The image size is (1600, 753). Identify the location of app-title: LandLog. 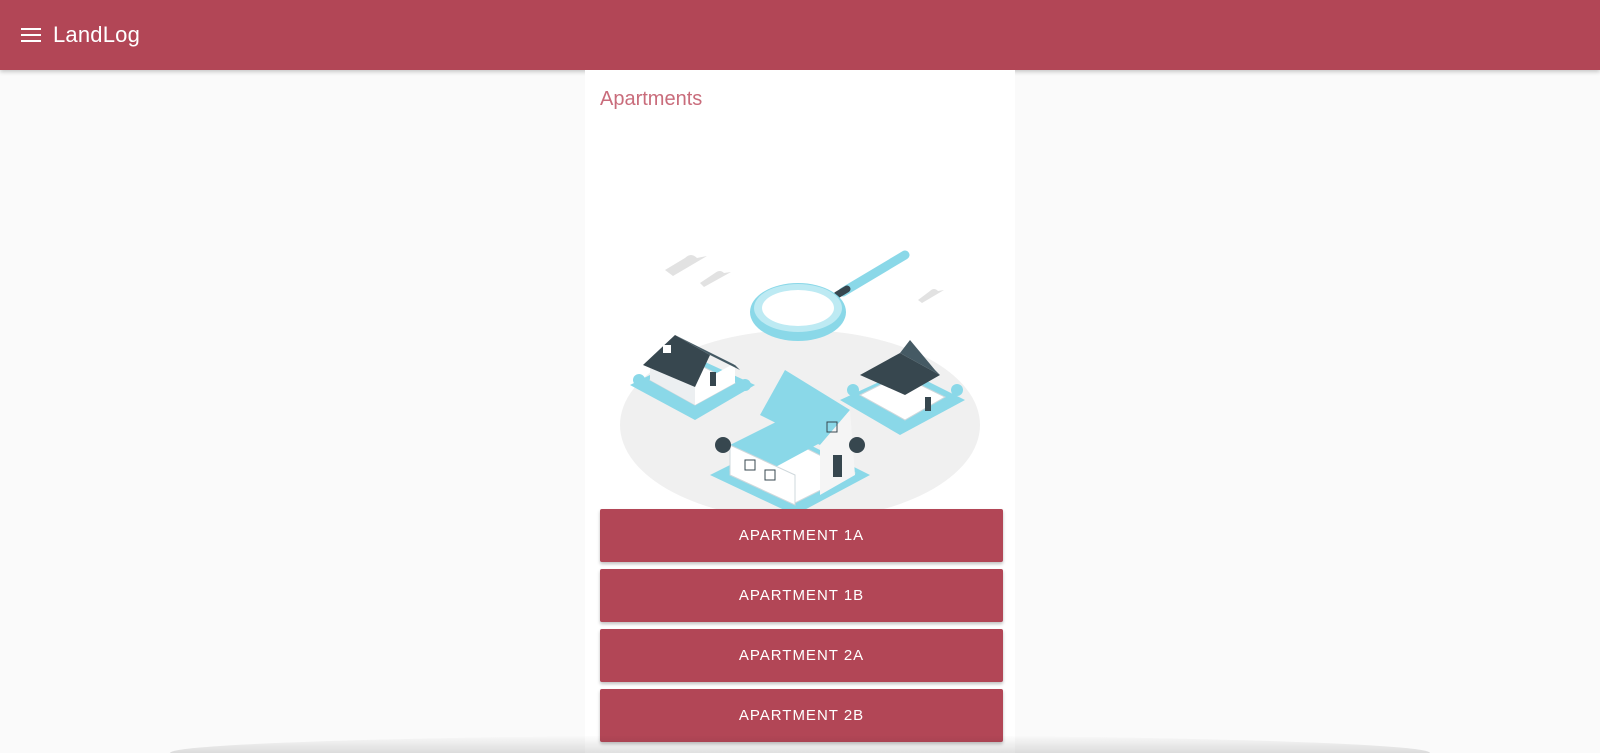
(97, 34).